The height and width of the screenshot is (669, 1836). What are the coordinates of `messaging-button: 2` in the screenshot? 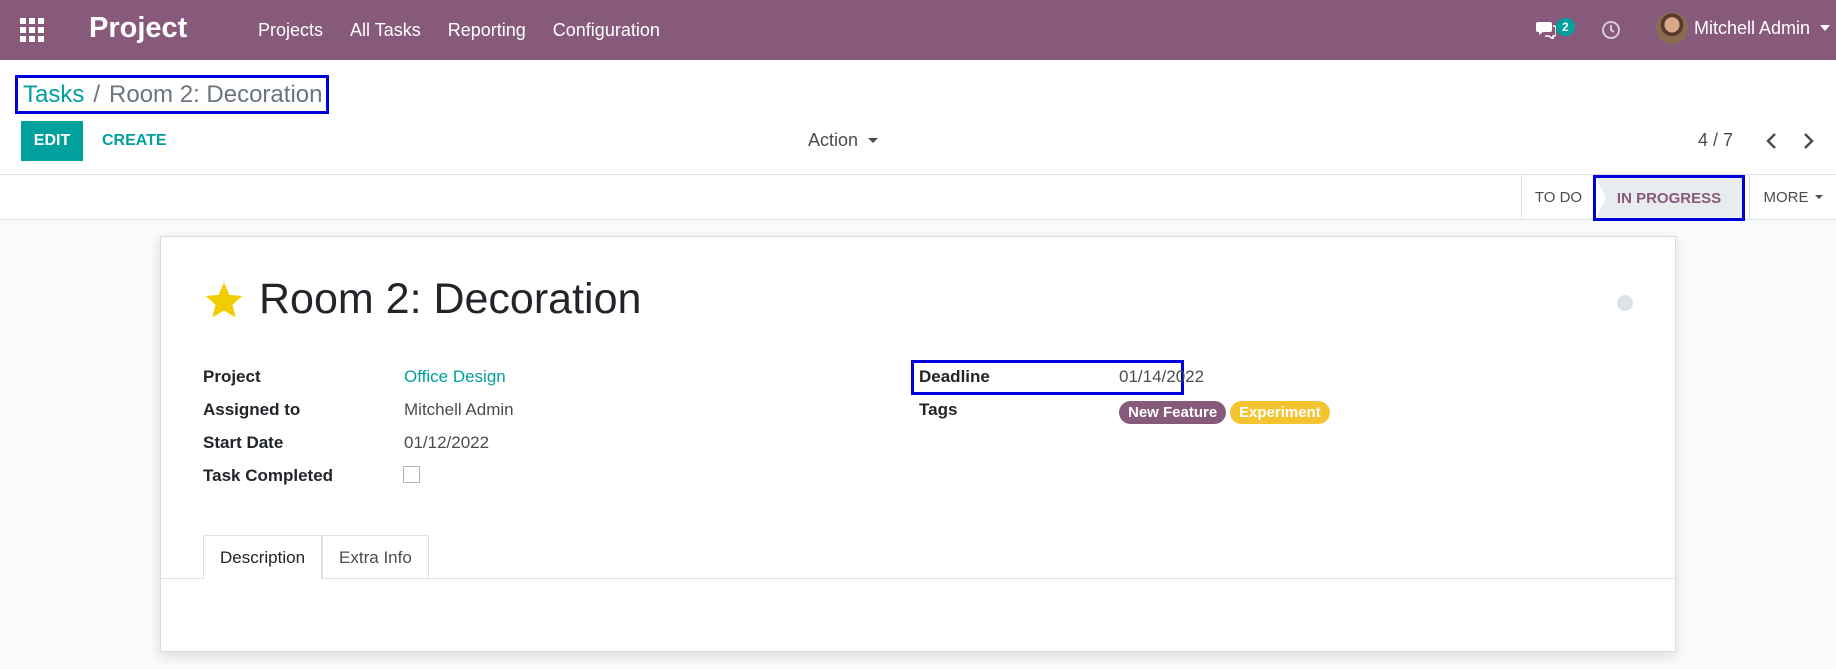 It's located at (1556, 31).